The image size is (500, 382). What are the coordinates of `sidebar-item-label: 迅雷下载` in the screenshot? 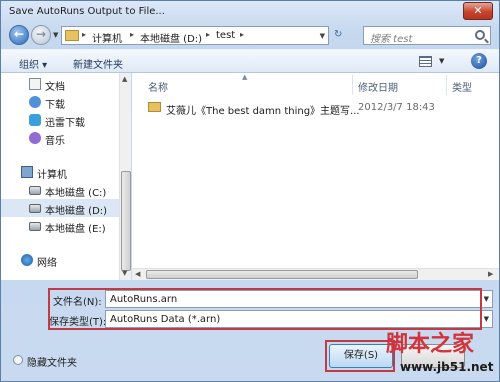 It's located at (65, 123).